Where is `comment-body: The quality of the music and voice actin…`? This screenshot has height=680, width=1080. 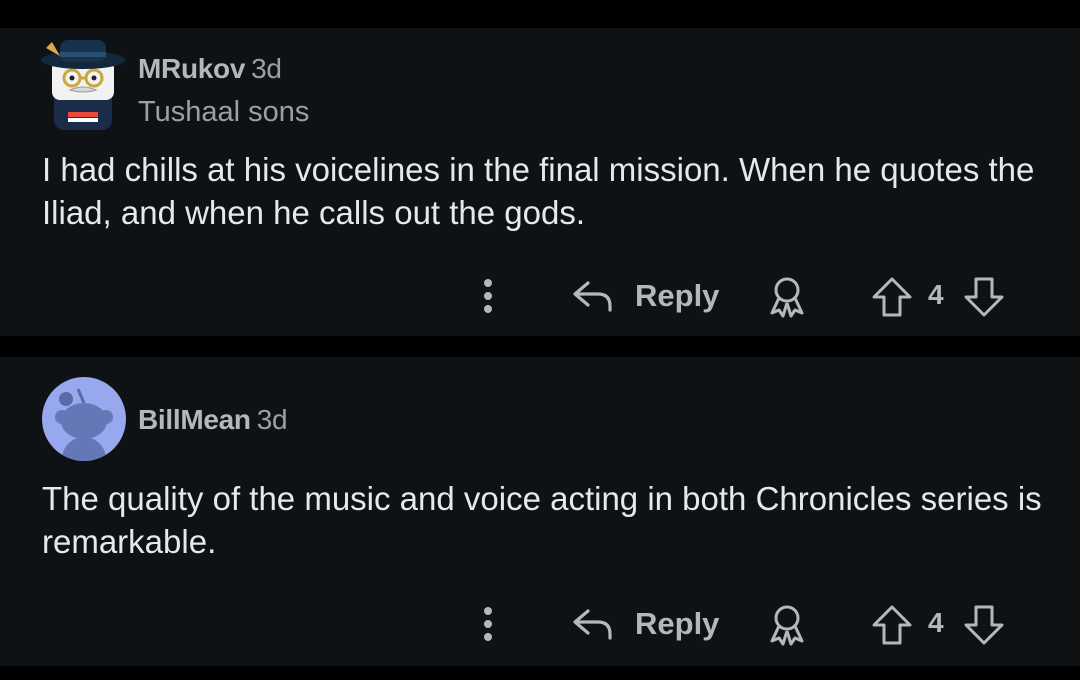 comment-body: The quality of the music and voice actin… is located at coordinates (542, 520).